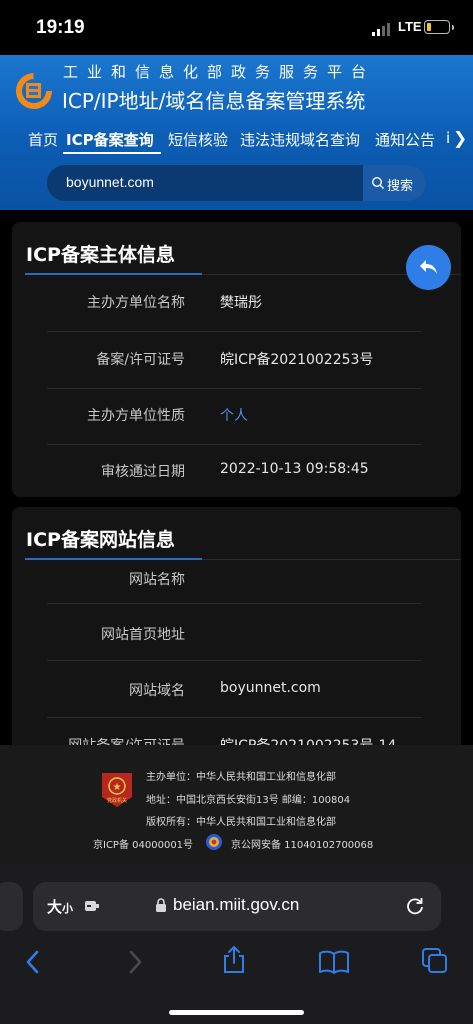 The width and height of the screenshot is (473, 1024). Describe the element at coordinates (381, 29) in the screenshot. I see `signal-icon` at that location.